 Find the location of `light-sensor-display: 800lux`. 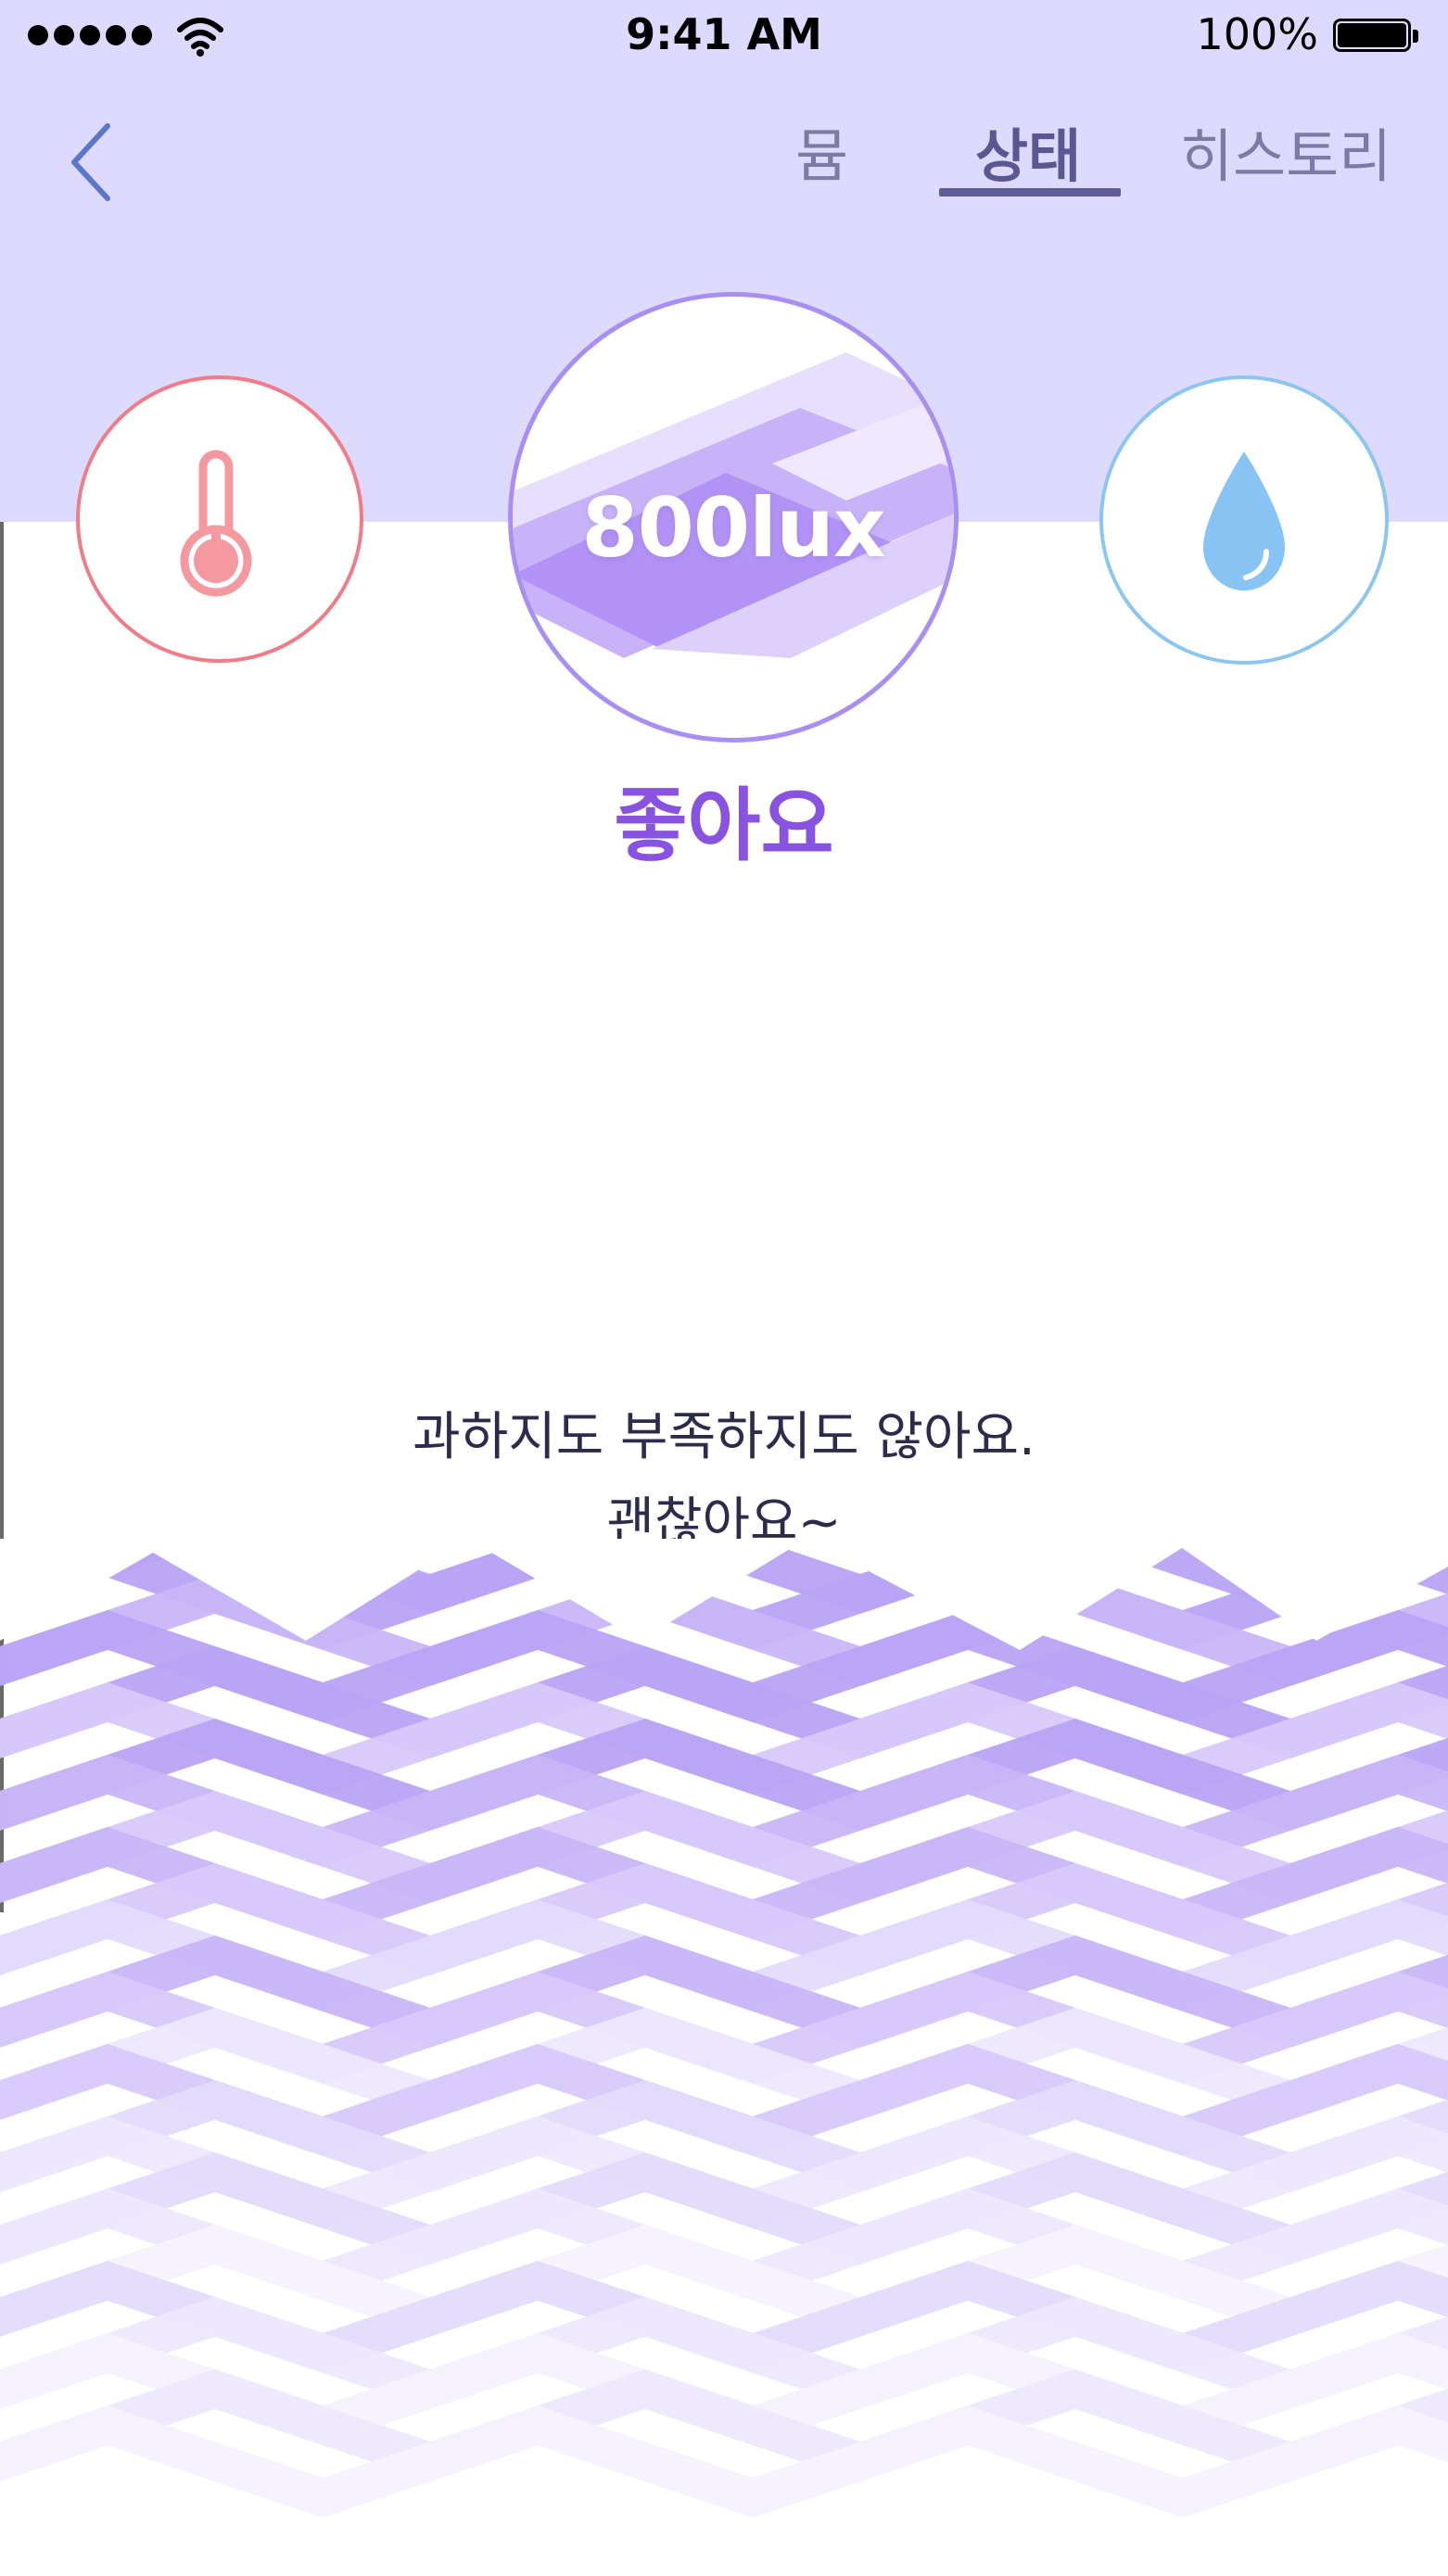

light-sensor-display: 800lux is located at coordinates (734, 517).